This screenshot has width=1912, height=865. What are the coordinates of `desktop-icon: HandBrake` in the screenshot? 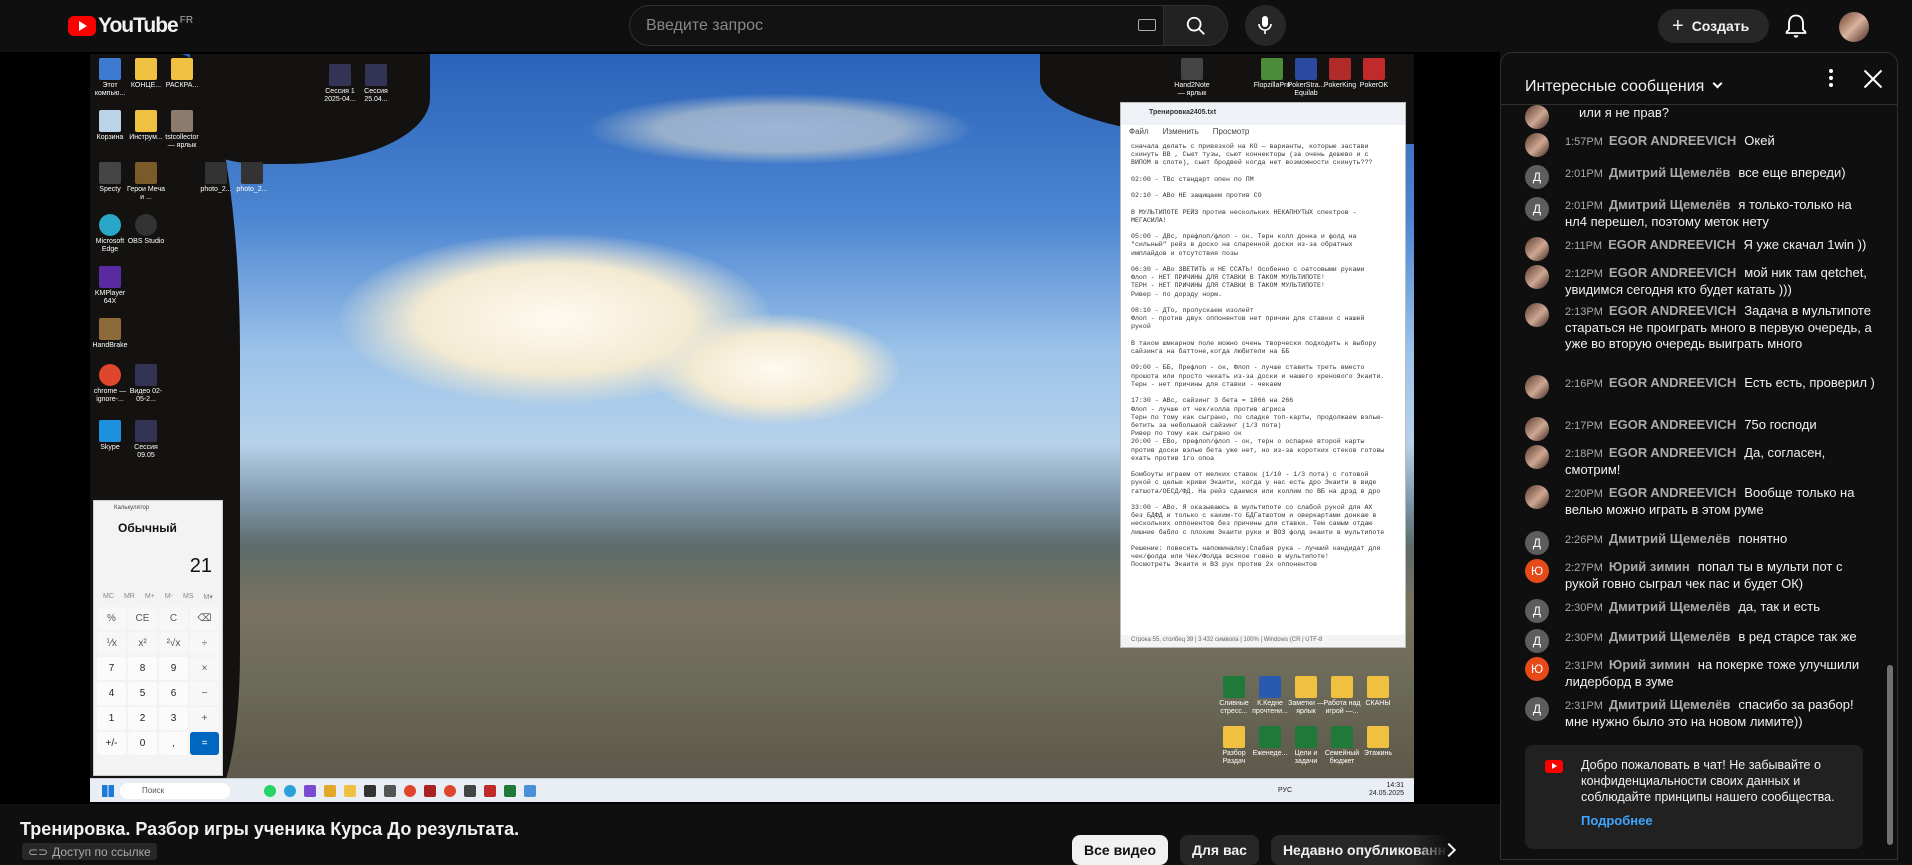 It's located at (110, 334).